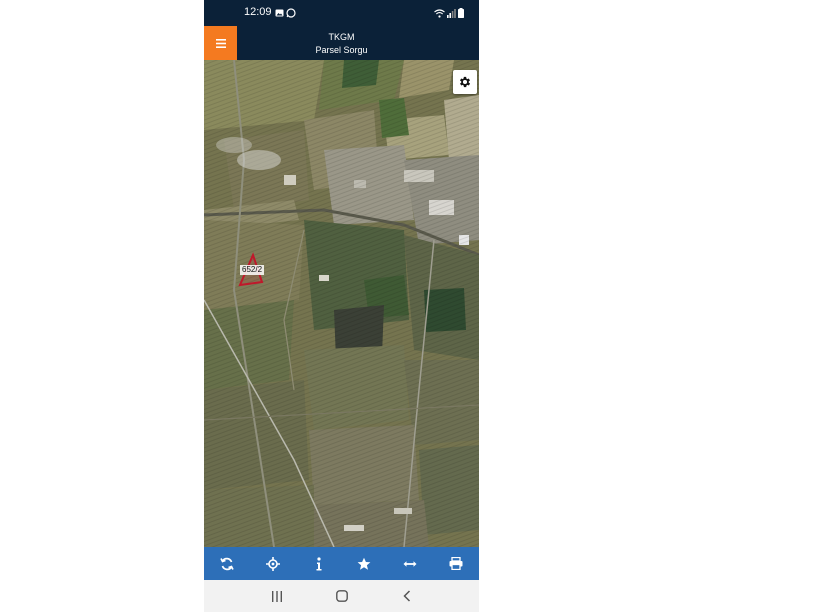 This screenshot has width=816, height=612. I want to click on refresh-button, so click(227, 564).